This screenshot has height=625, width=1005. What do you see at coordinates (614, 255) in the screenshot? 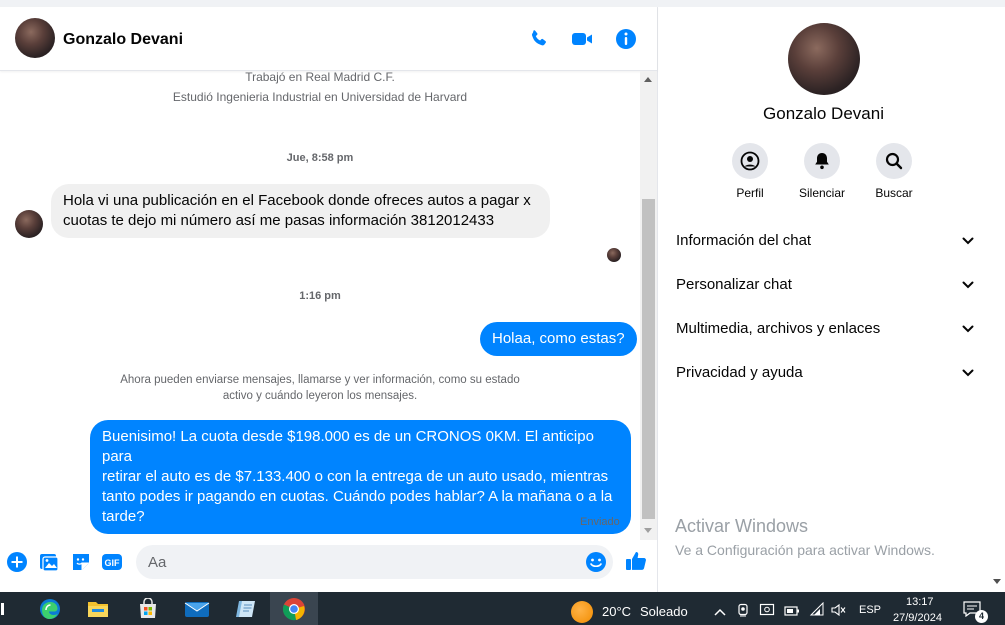
I see `seen-indicator-avatar` at bounding box center [614, 255].